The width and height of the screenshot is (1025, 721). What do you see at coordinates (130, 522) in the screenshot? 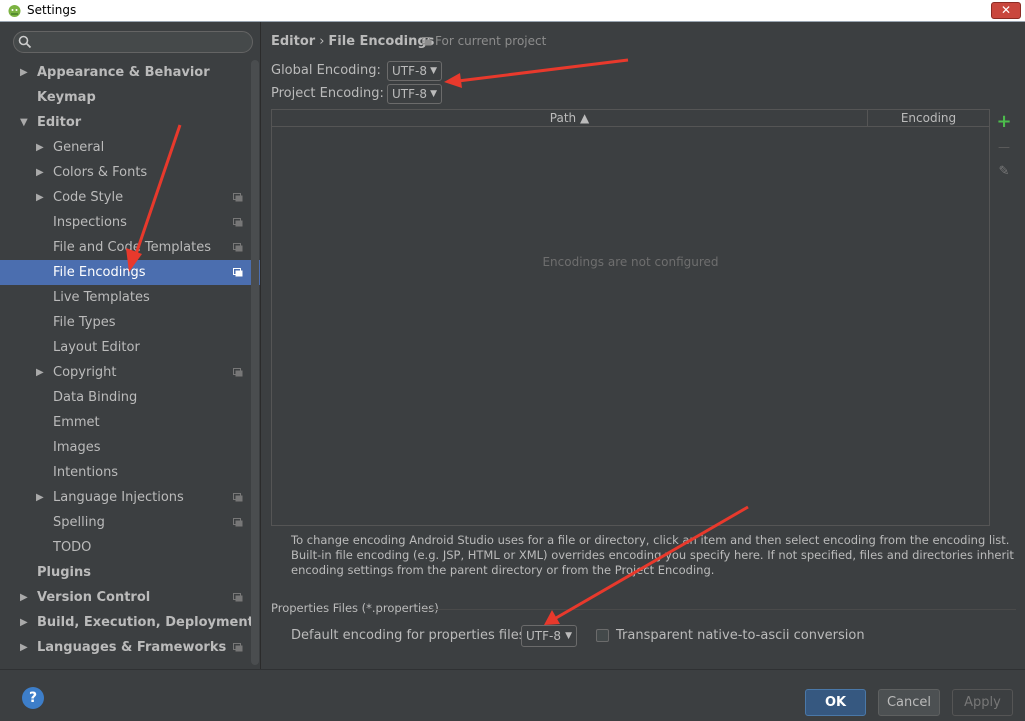
I see `sidebar-item: Spelling` at bounding box center [130, 522].